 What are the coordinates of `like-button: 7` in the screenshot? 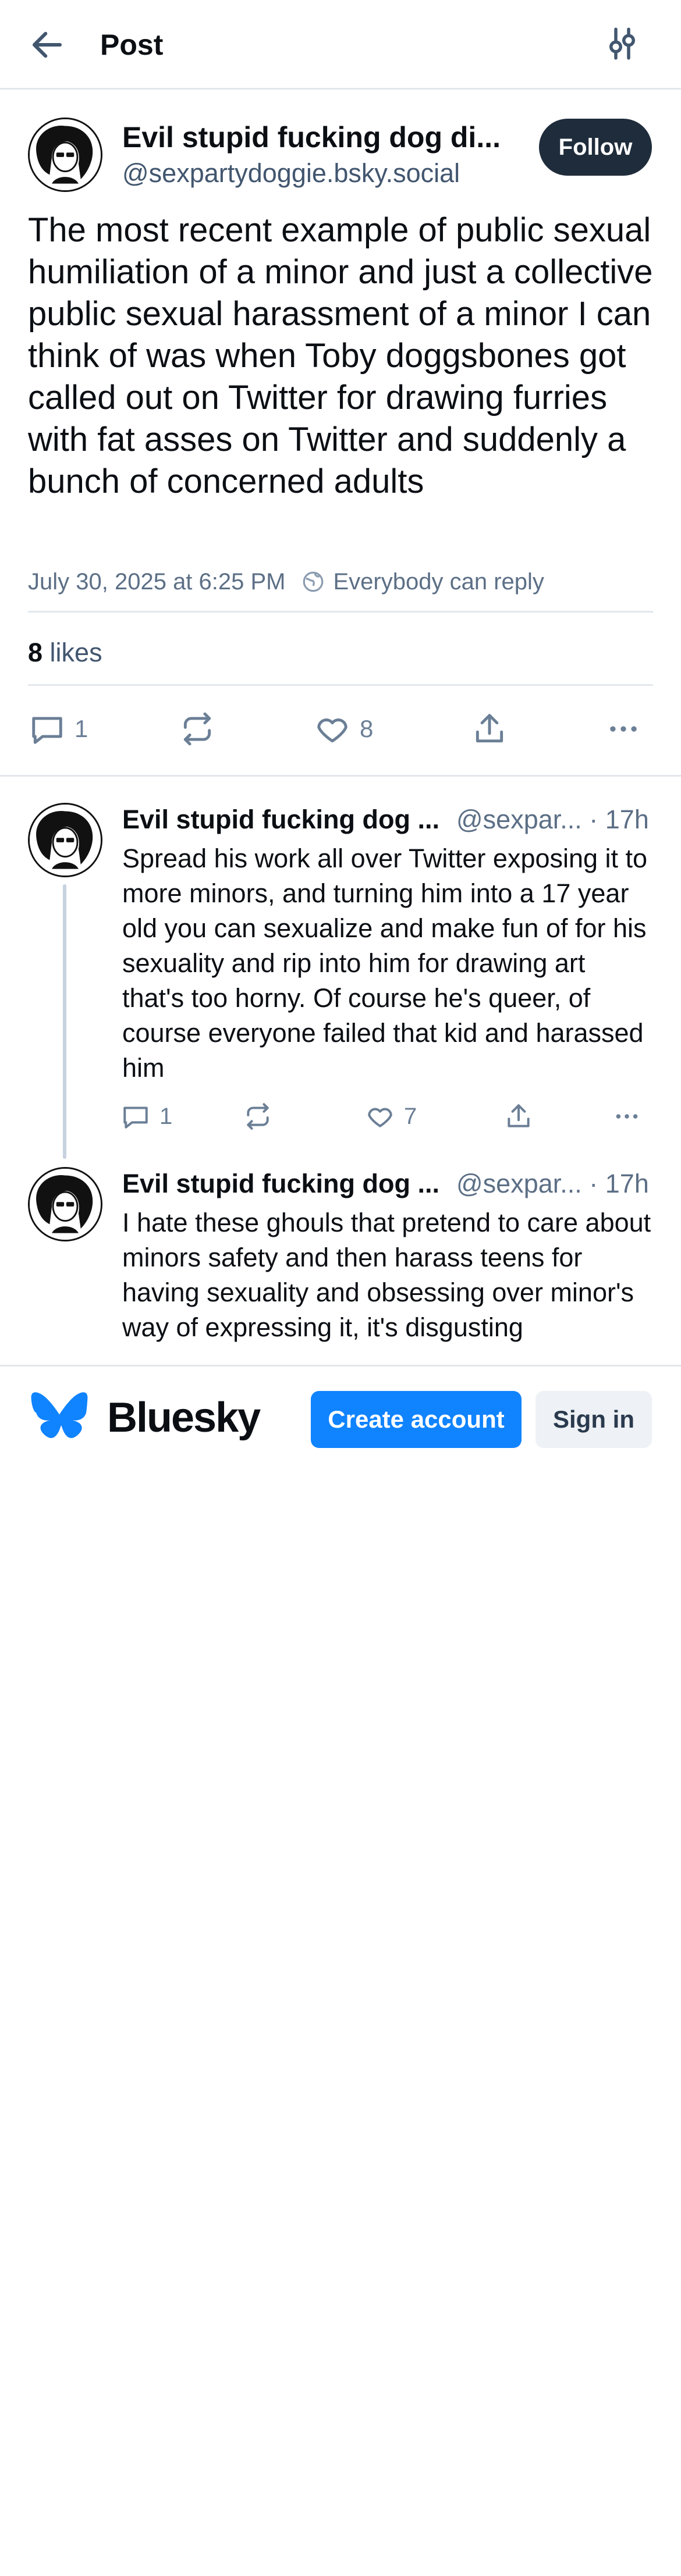 It's located at (392, 1116).